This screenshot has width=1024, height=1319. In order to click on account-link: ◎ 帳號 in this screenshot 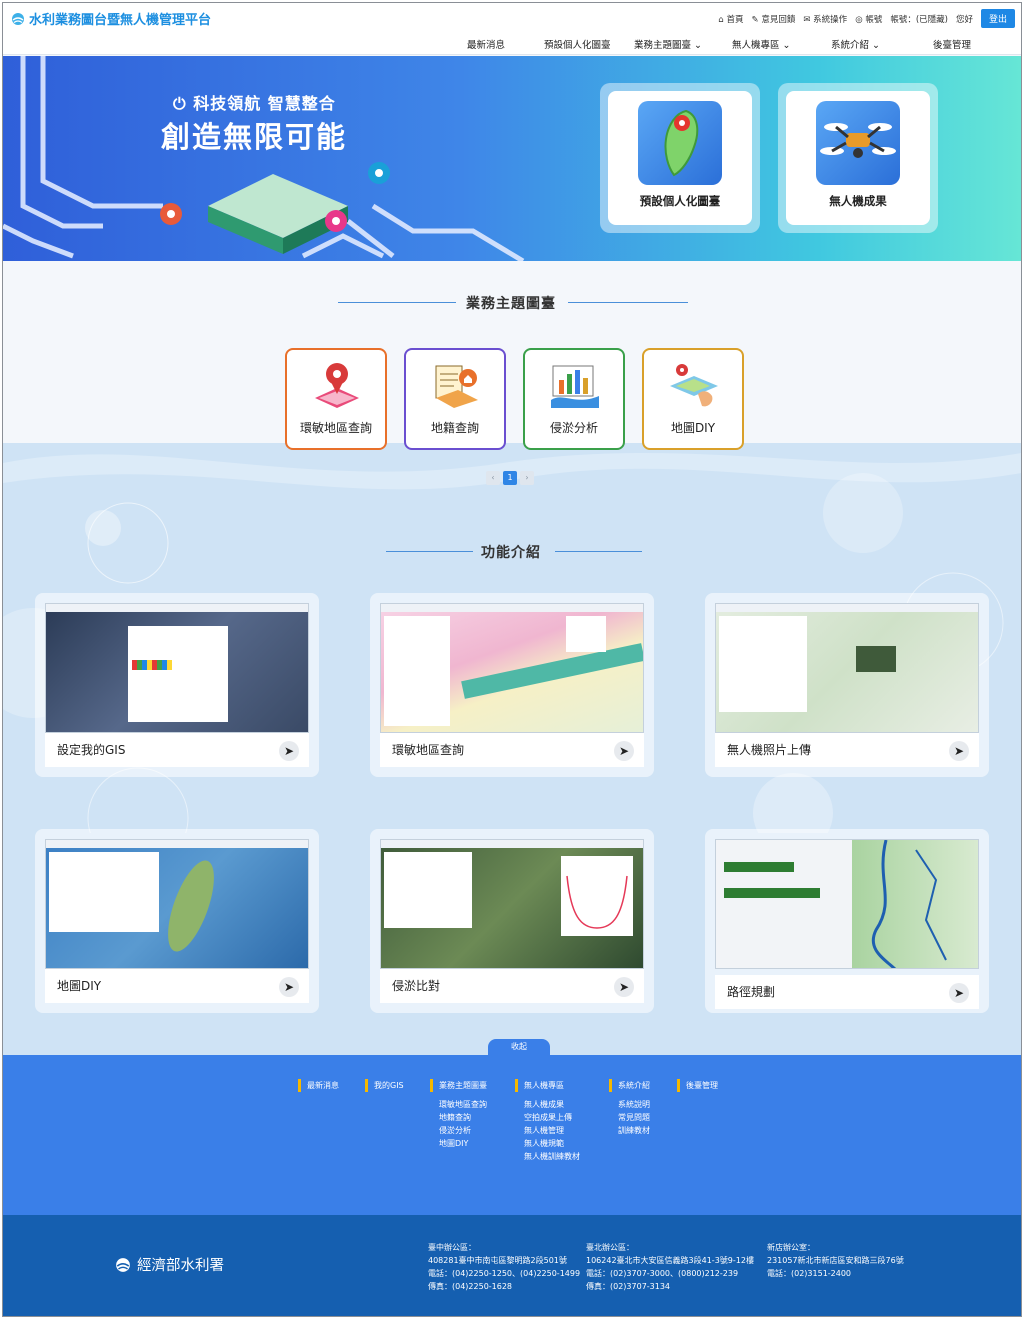, I will do `click(868, 19)`.